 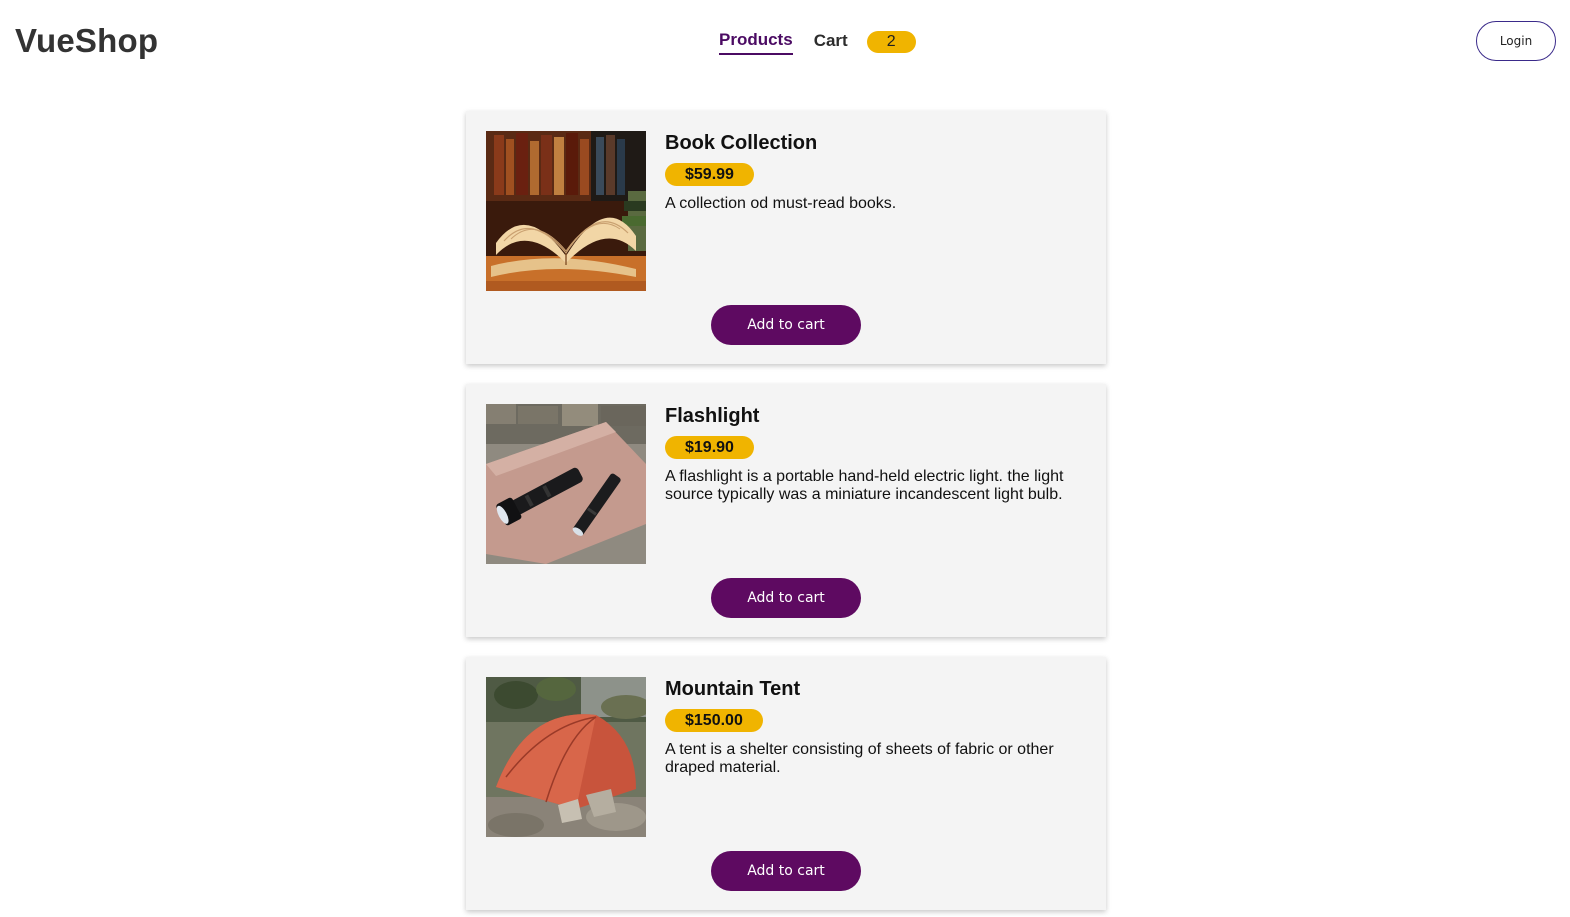 I want to click on product-image-flashlight, so click(x=566, y=484).